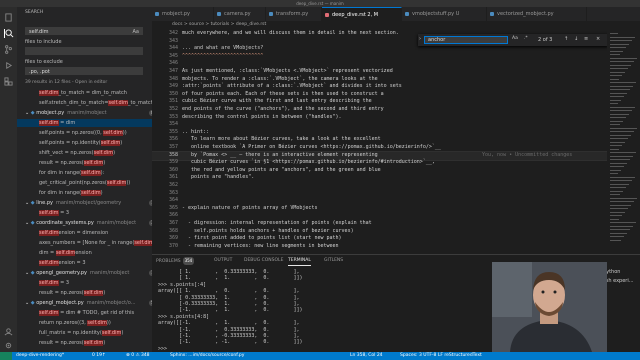  What do you see at coordinates (84, 133) in the screenshot?
I see `result-match: self.points = np.zeros((0, self.dim))` at bounding box center [84, 133].